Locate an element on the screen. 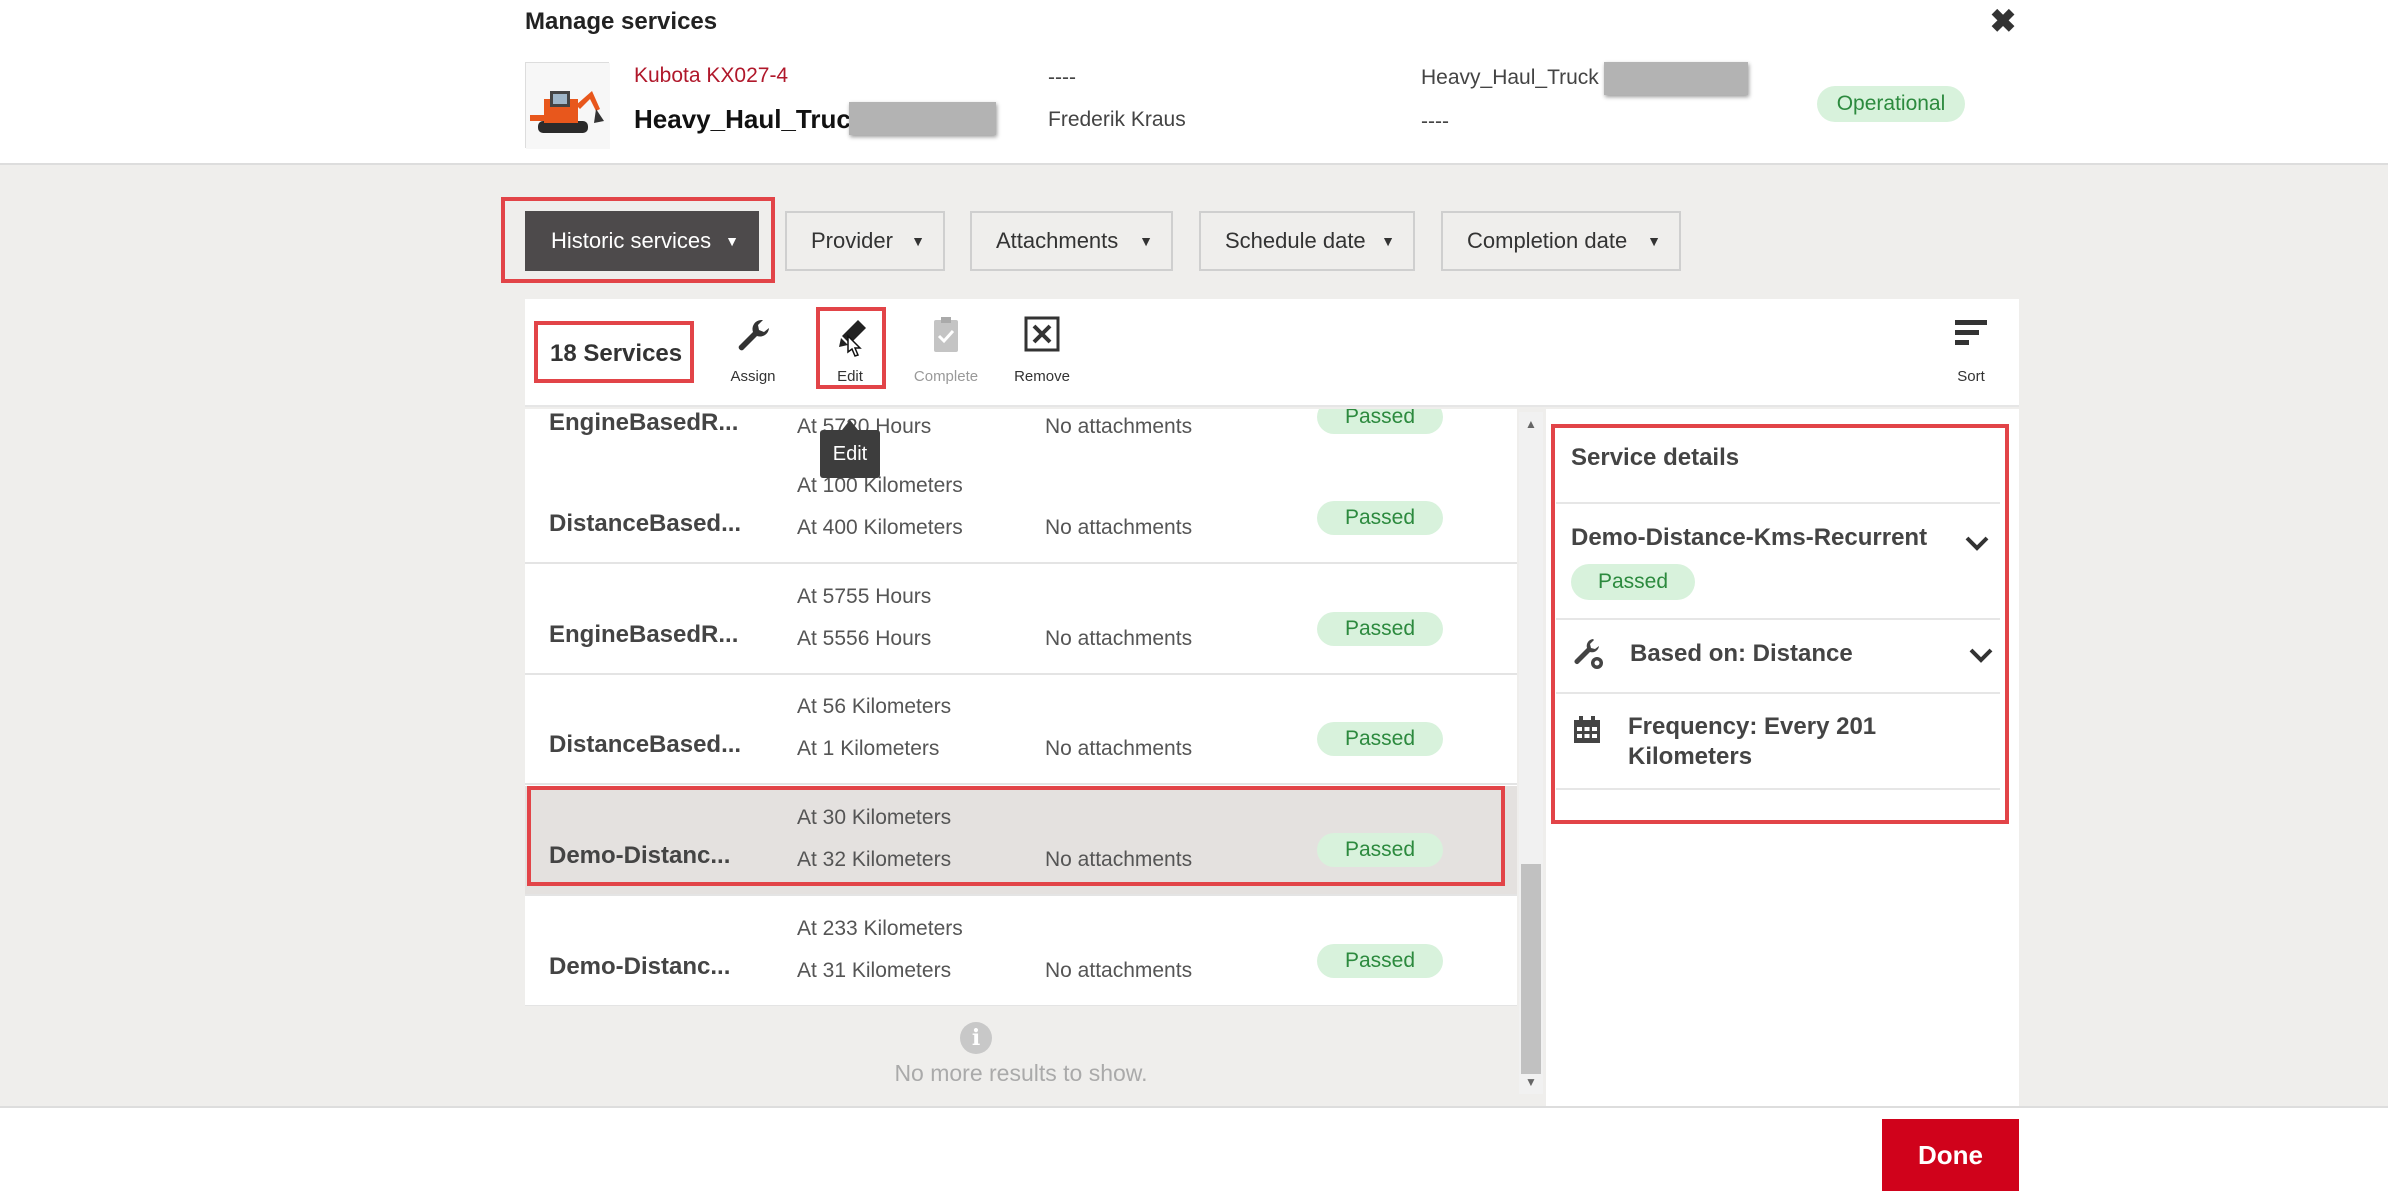 The height and width of the screenshot is (1192, 2388). details-frequency: Frequency: Every 201 Kilometers is located at coordinates (1752, 741).